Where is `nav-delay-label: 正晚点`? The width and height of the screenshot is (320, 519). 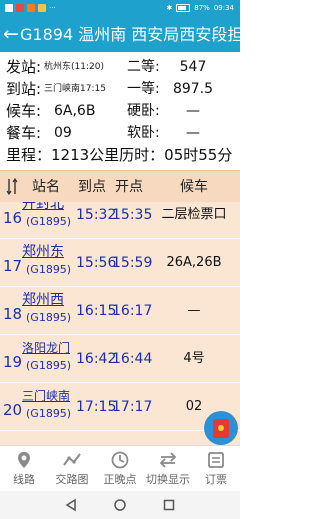
nav-delay-label: 正晚点 is located at coordinates (120, 479).